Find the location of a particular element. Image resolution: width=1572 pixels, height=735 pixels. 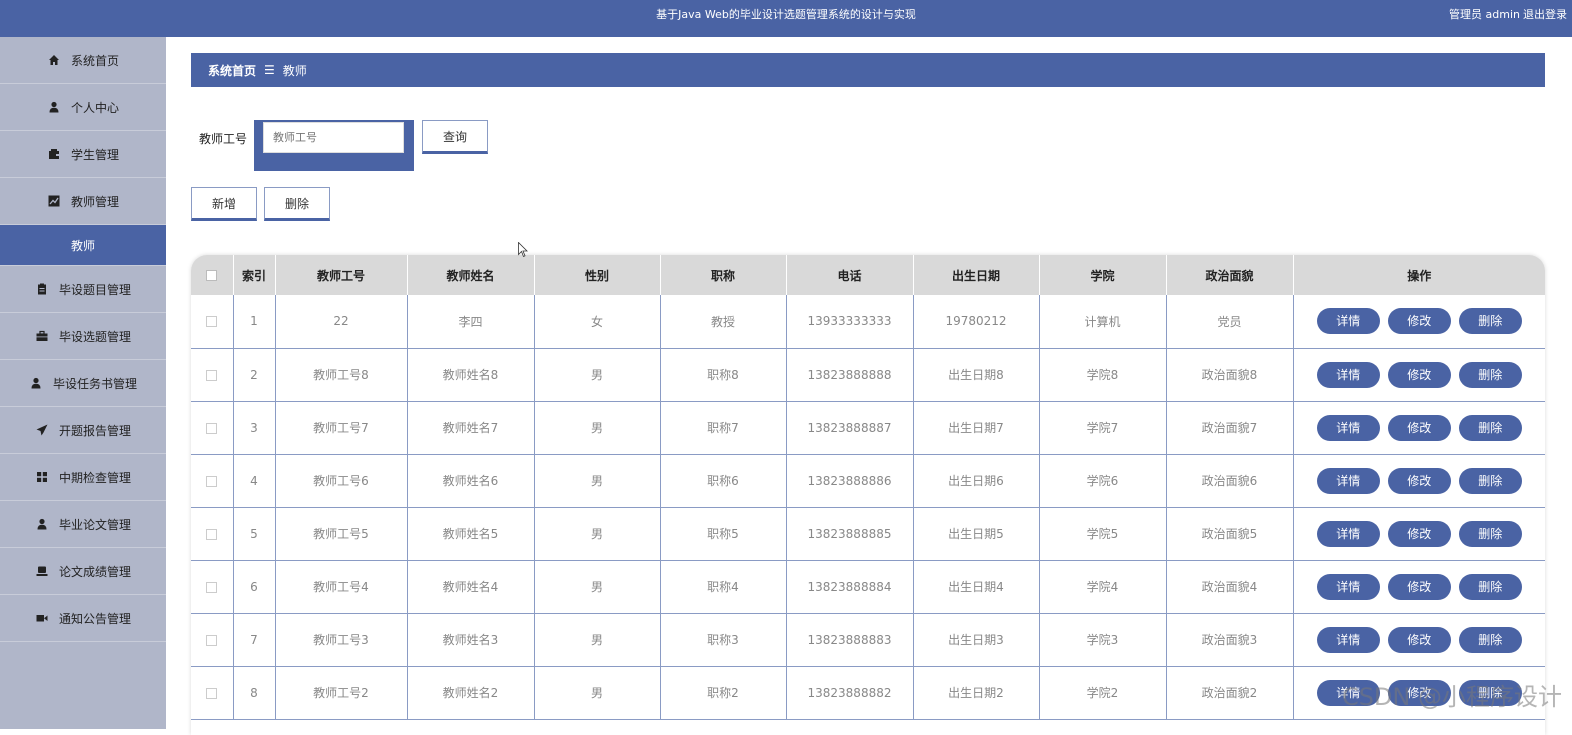

sidebar-item-topic-selection: 毕设选题管理 is located at coordinates (83, 336).